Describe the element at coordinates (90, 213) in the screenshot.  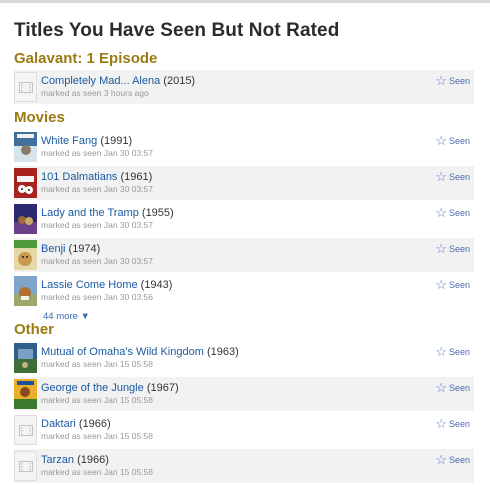
I see `title-link: Lady and the Tramp` at that location.